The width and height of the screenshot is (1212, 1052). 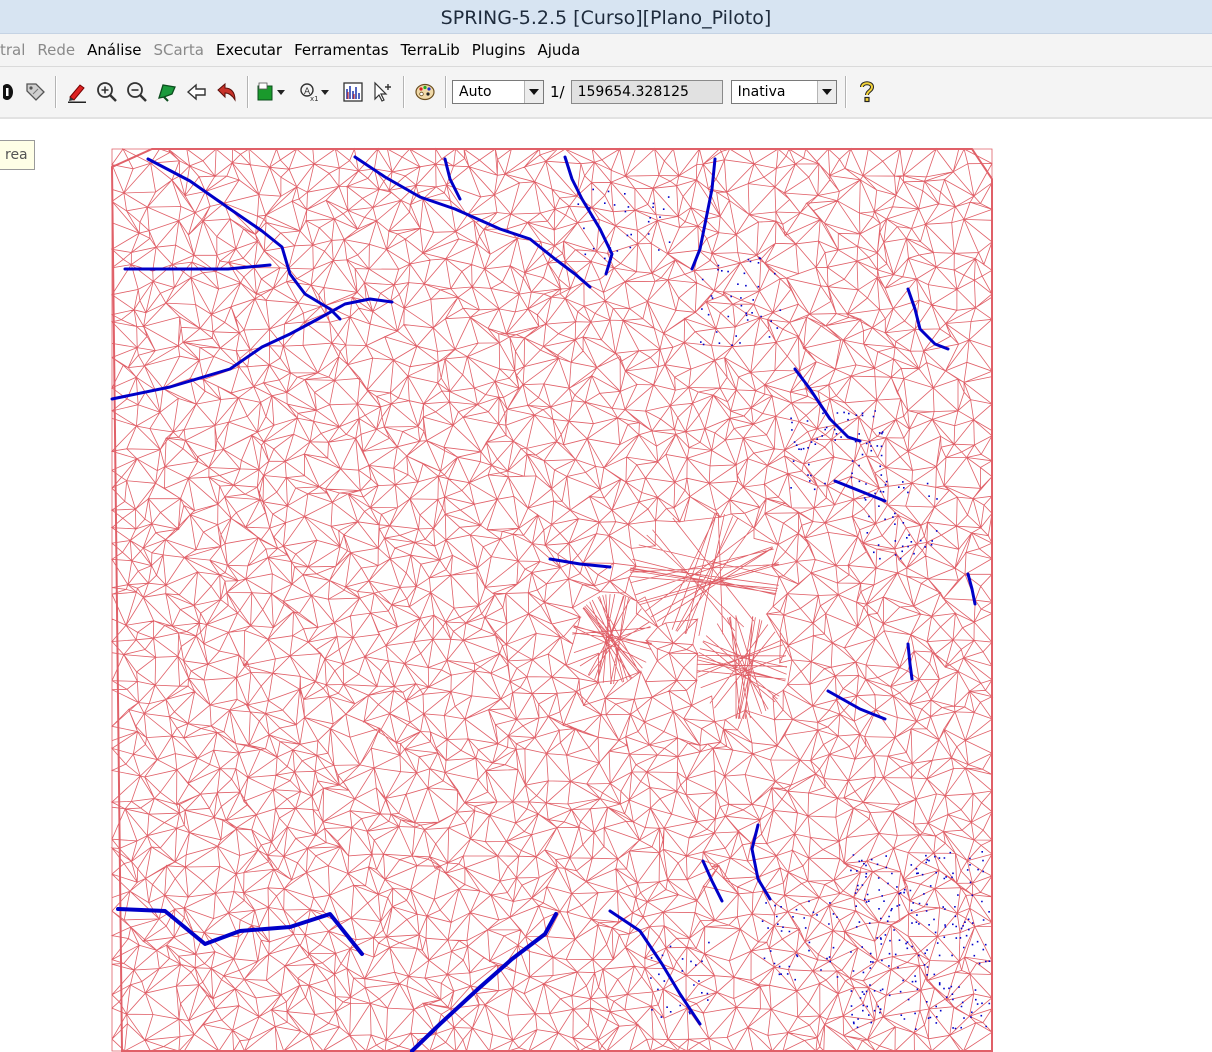 I want to click on info-icon, so click(x=10, y=92).